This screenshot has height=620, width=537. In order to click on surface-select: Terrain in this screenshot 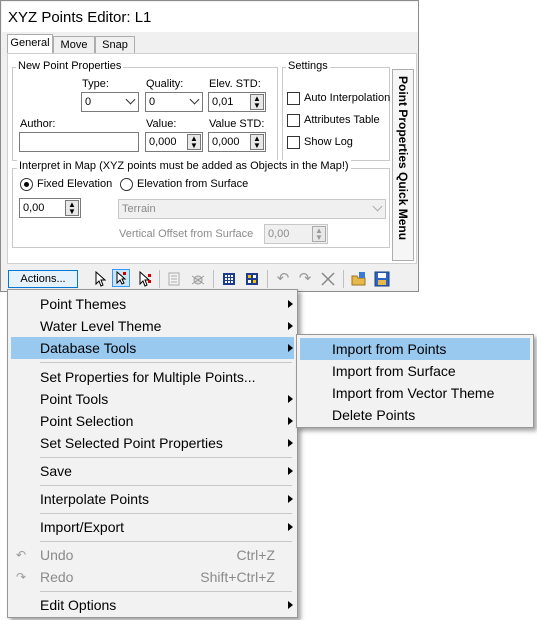, I will do `click(252, 209)`.